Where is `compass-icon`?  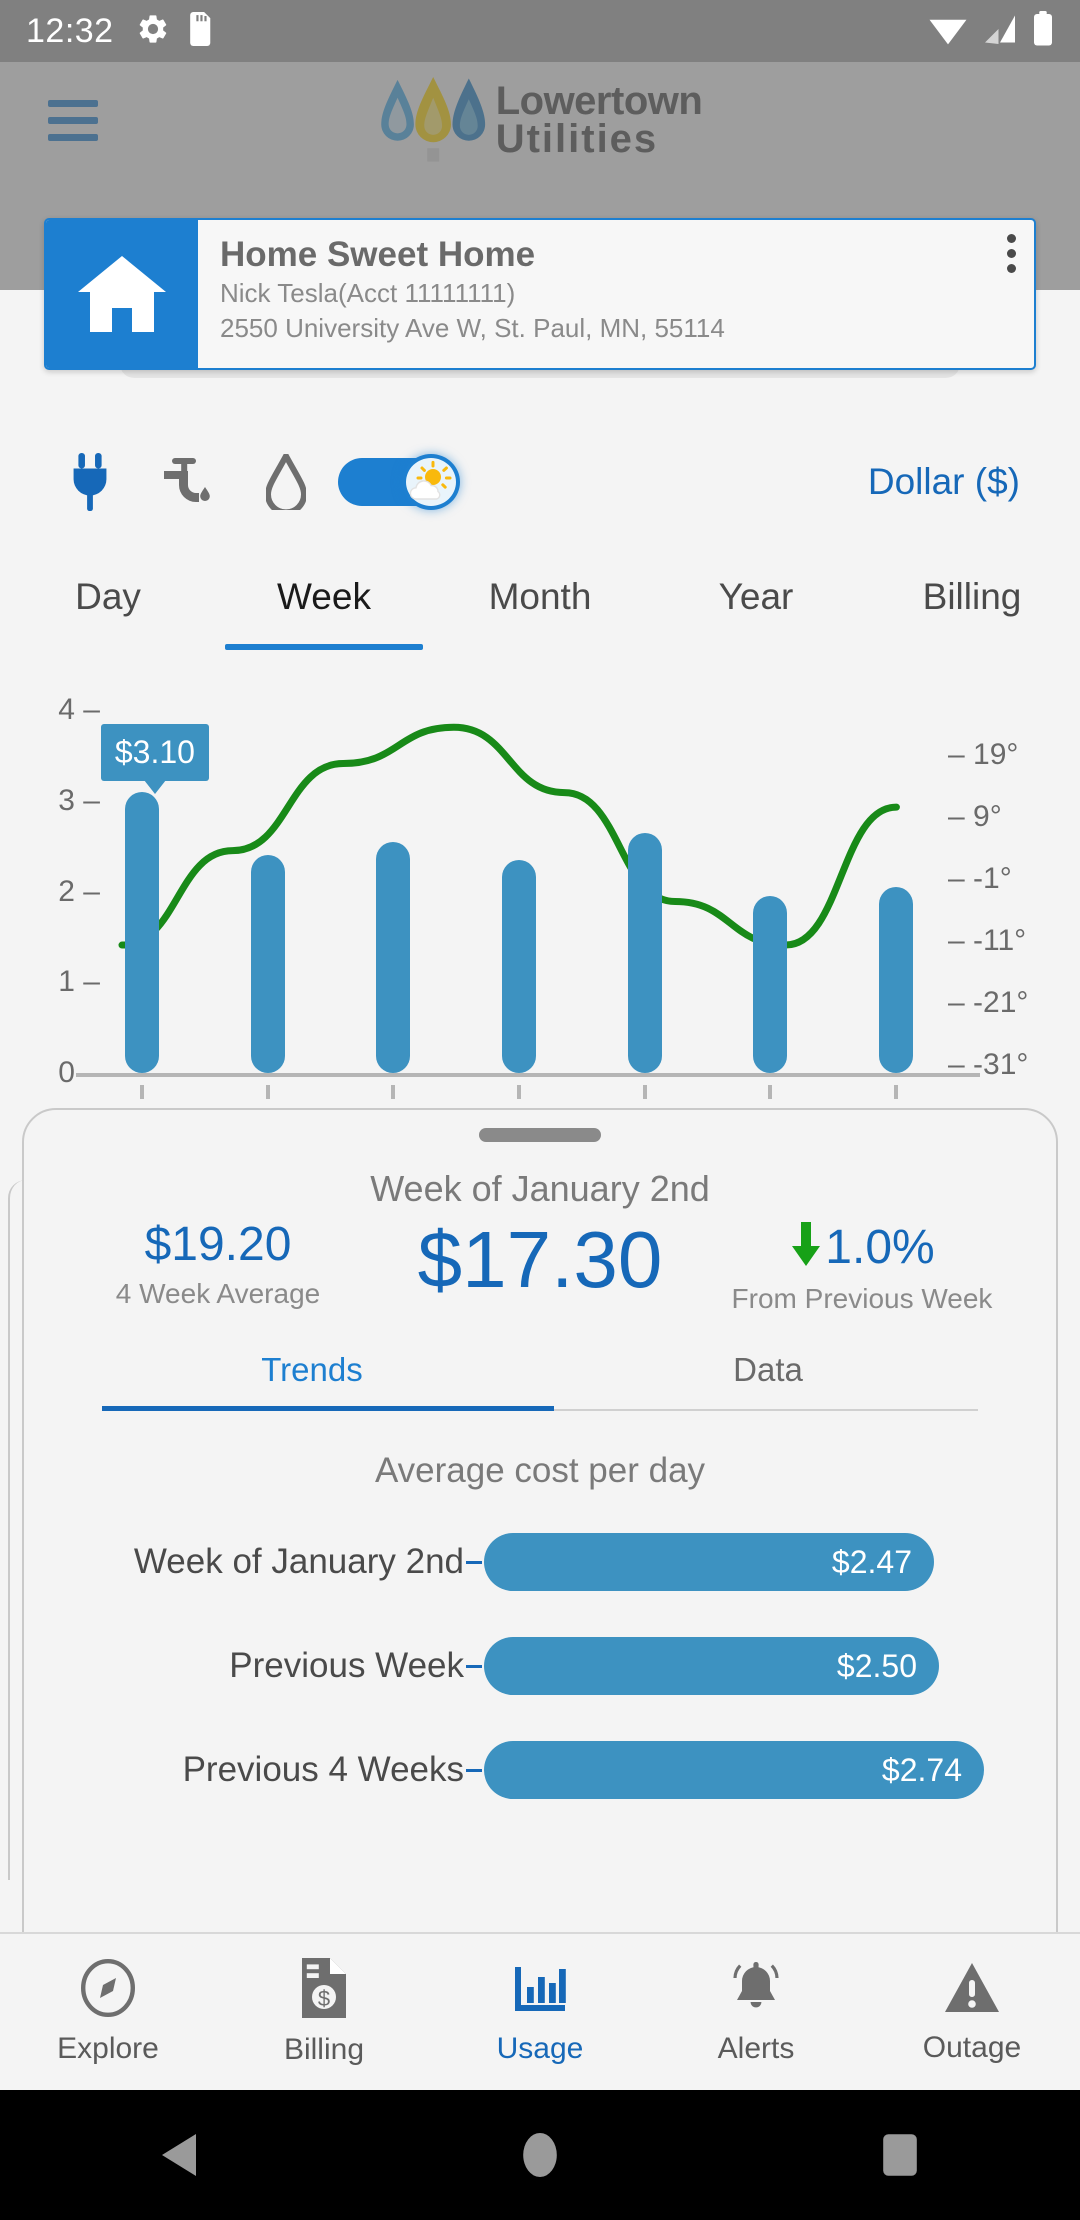
compass-icon is located at coordinates (108, 1990).